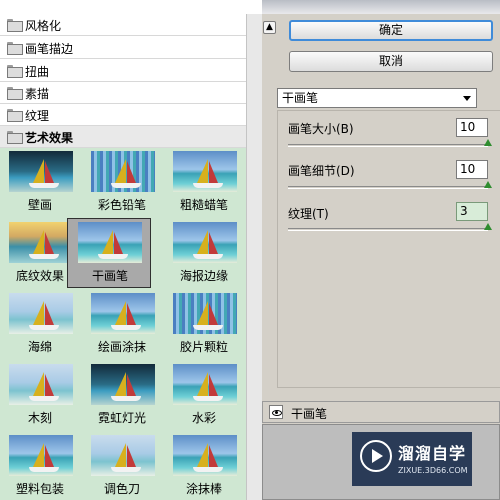 Image resolution: width=500 pixels, height=500 pixels. I want to click on category-label: 艺术效果, so click(49, 138).